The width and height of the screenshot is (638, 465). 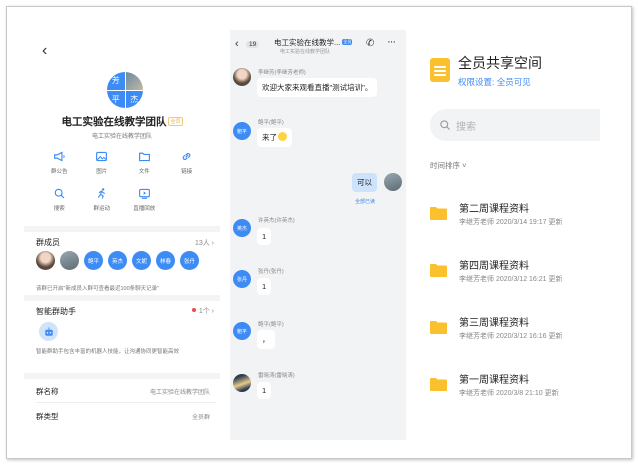 What do you see at coordinates (466, 127) in the screenshot?
I see `search-placeholder: 搜索` at bounding box center [466, 127].